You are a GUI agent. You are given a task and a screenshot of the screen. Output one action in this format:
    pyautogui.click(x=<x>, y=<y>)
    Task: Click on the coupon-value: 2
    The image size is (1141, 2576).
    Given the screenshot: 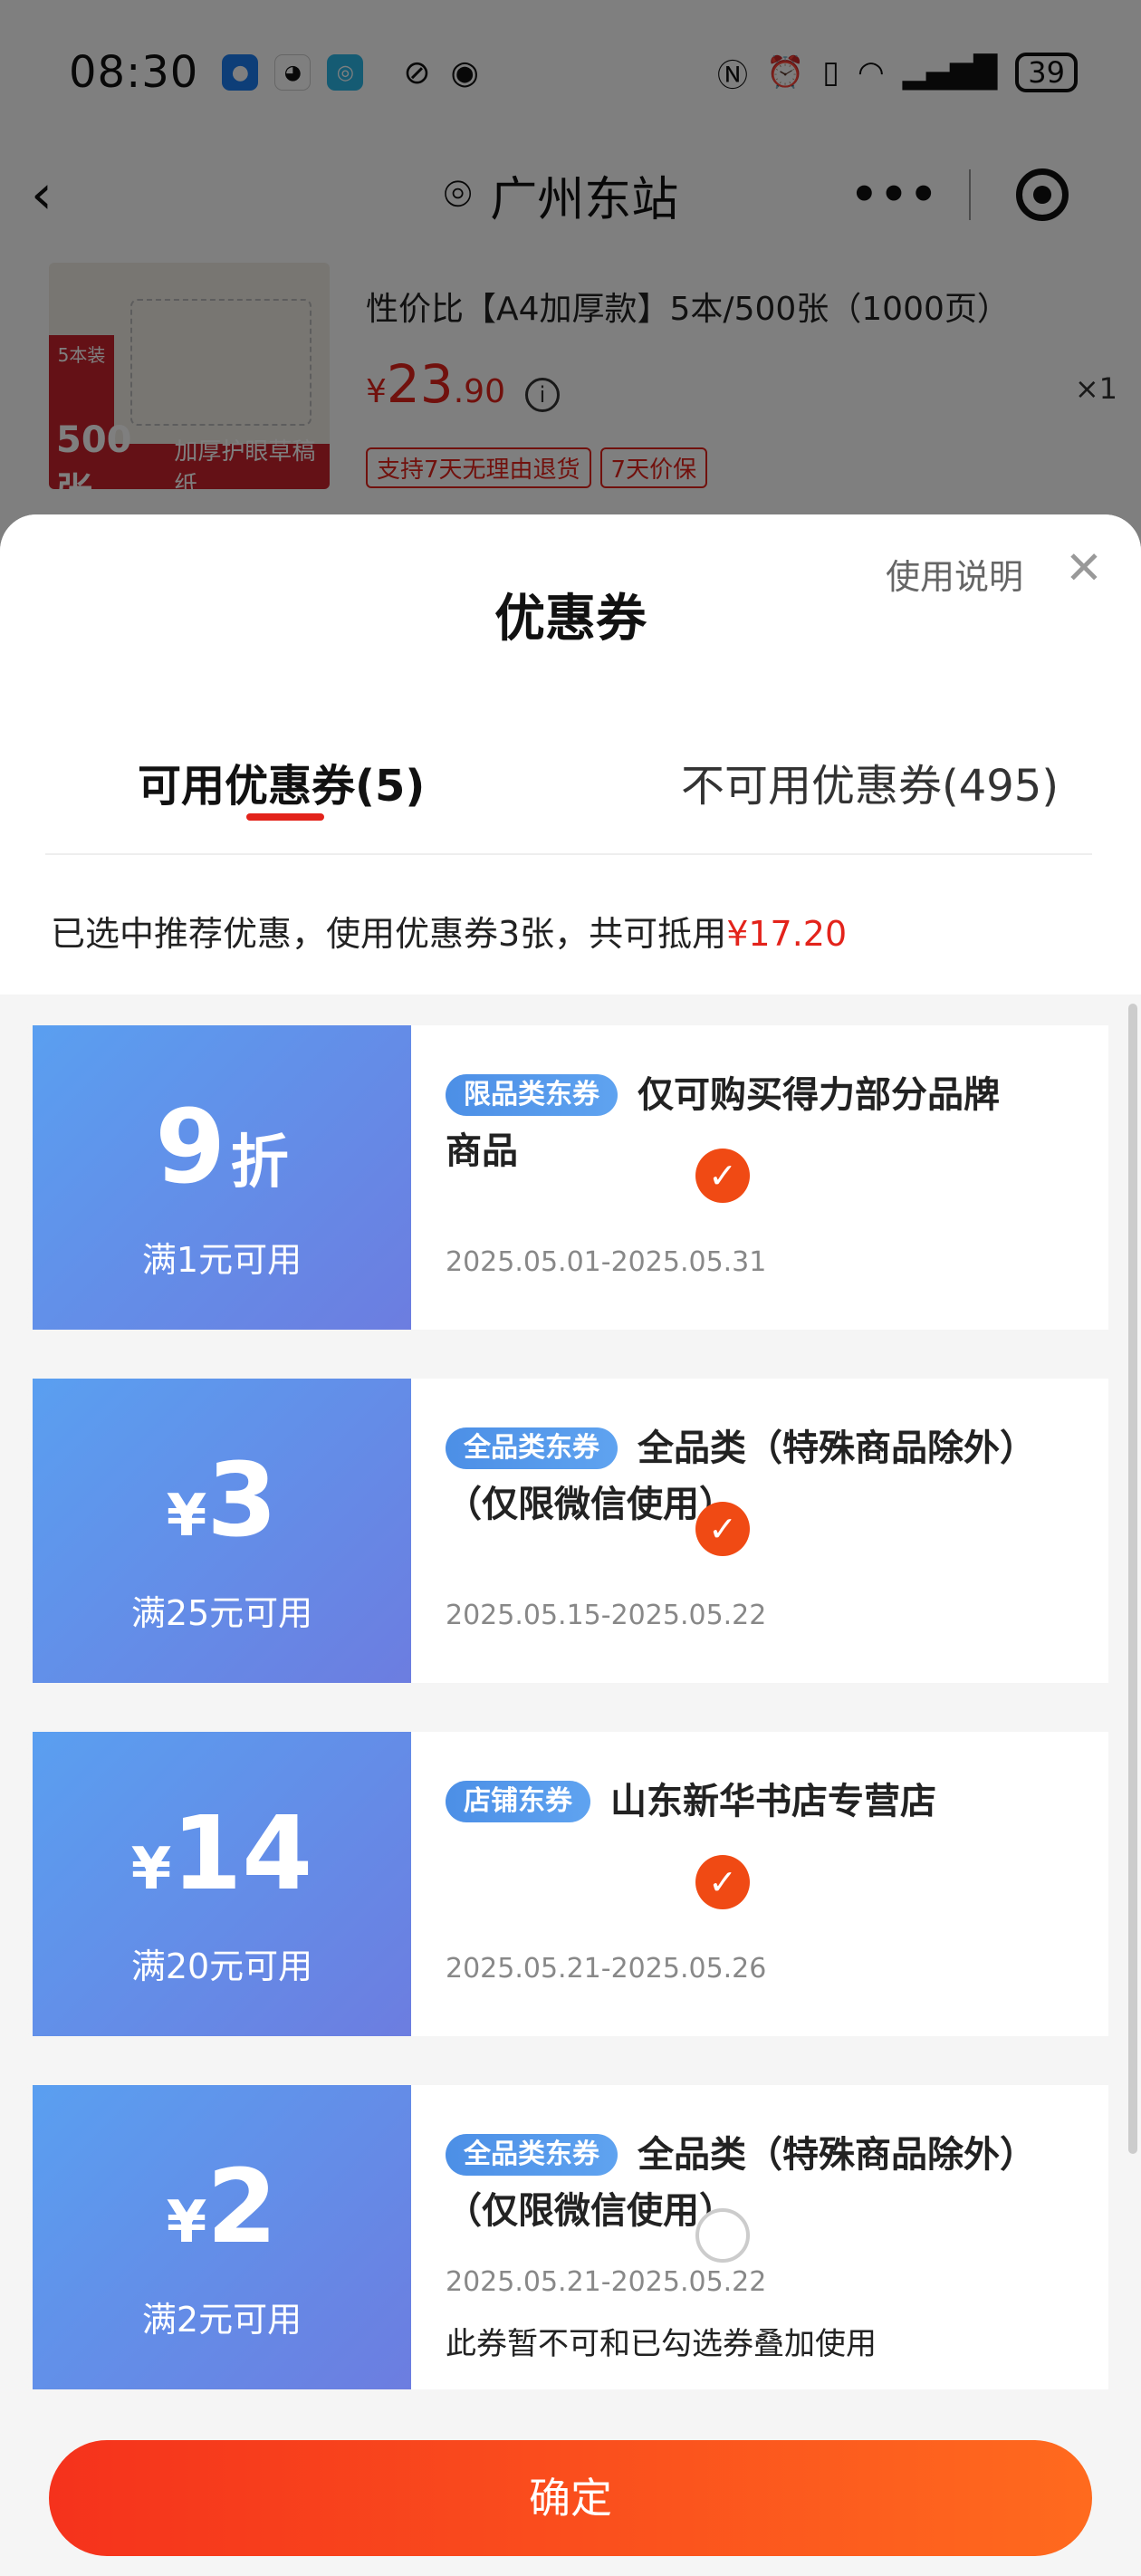 What is the action you would take?
    pyautogui.click(x=242, y=2207)
    